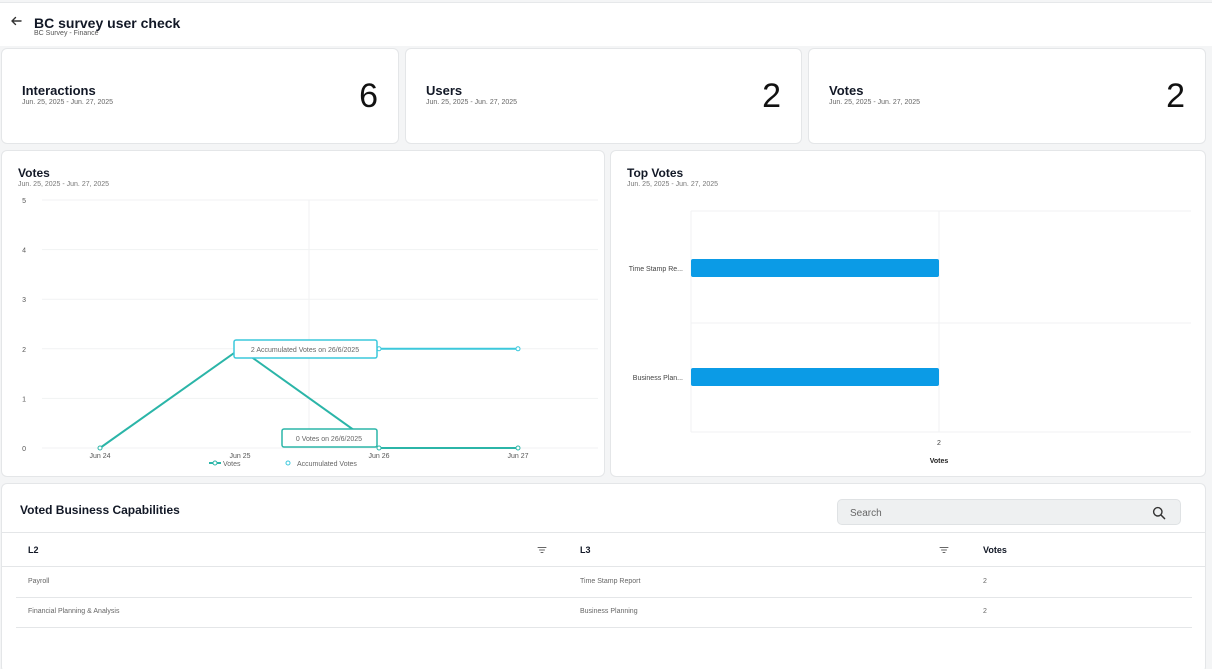  What do you see at coordinates (329, 439) in the screenshot?
I see `tooltip-votes-text: 0 Votes on 26/6/2025` at bounding box center [329, 439].